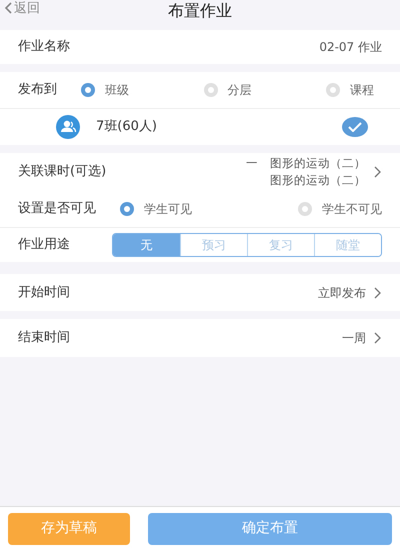  What do you see at coordinates (318, 180) in the screenshot?
I see `lesson-title: 图形的运动（二）` at bounding box center [318, 180].